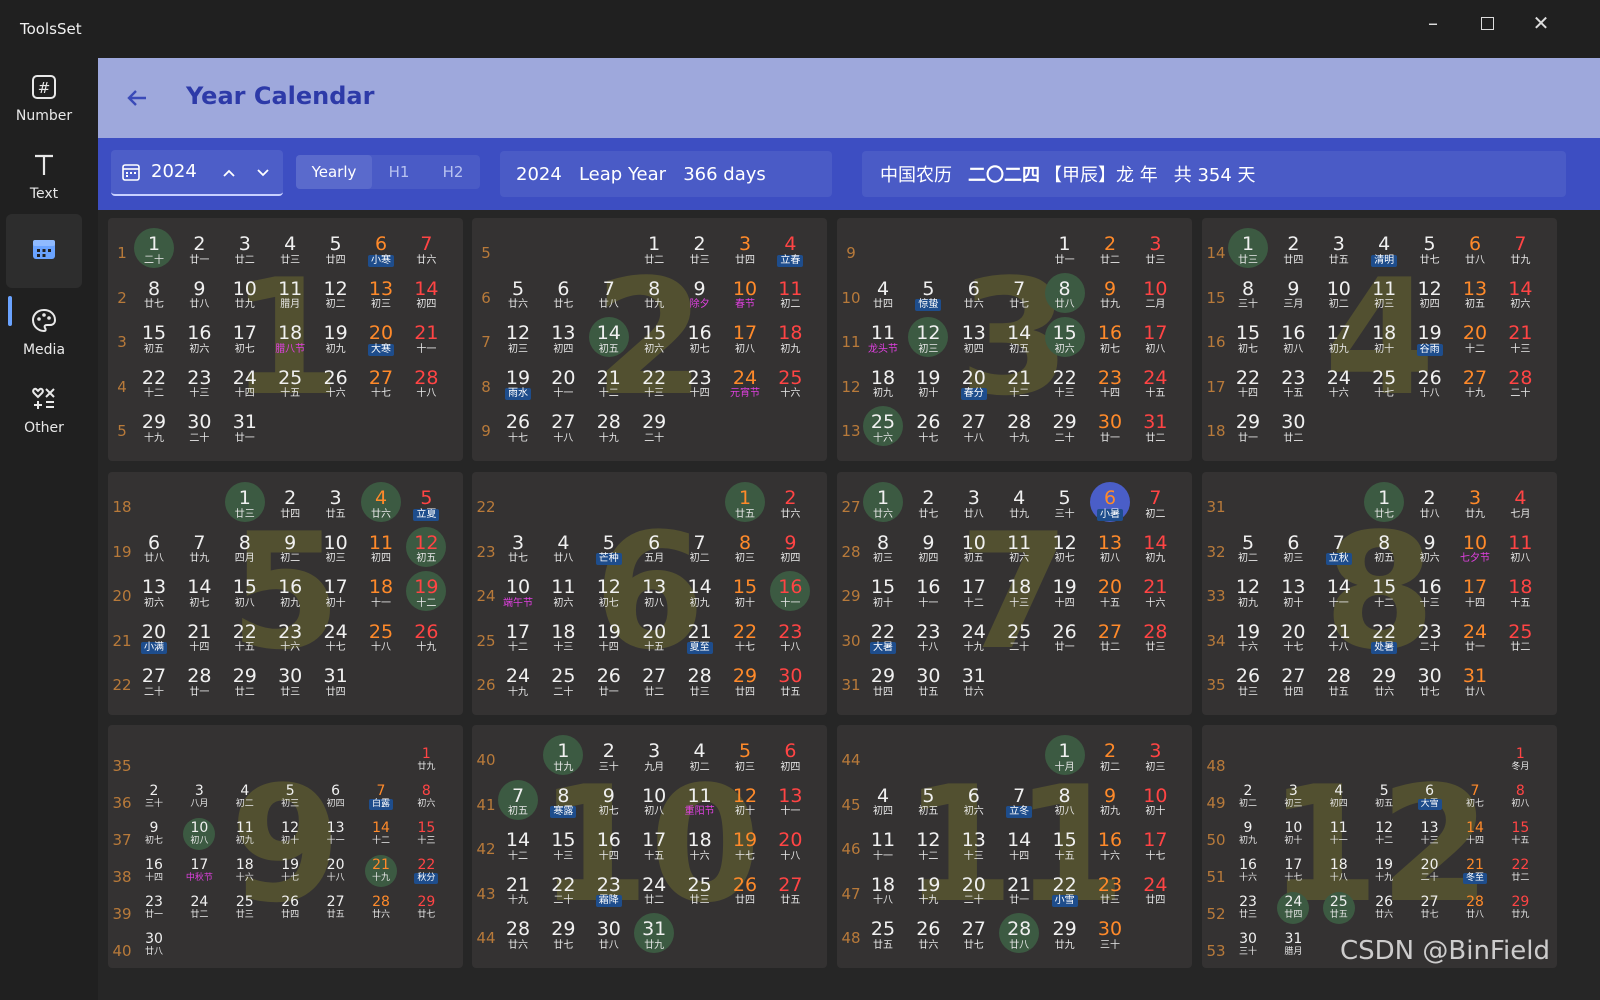 The width and height of the screenshot is (1600, 1000). I want to click on day-cell: 29 廿九, so click(1520, 907).